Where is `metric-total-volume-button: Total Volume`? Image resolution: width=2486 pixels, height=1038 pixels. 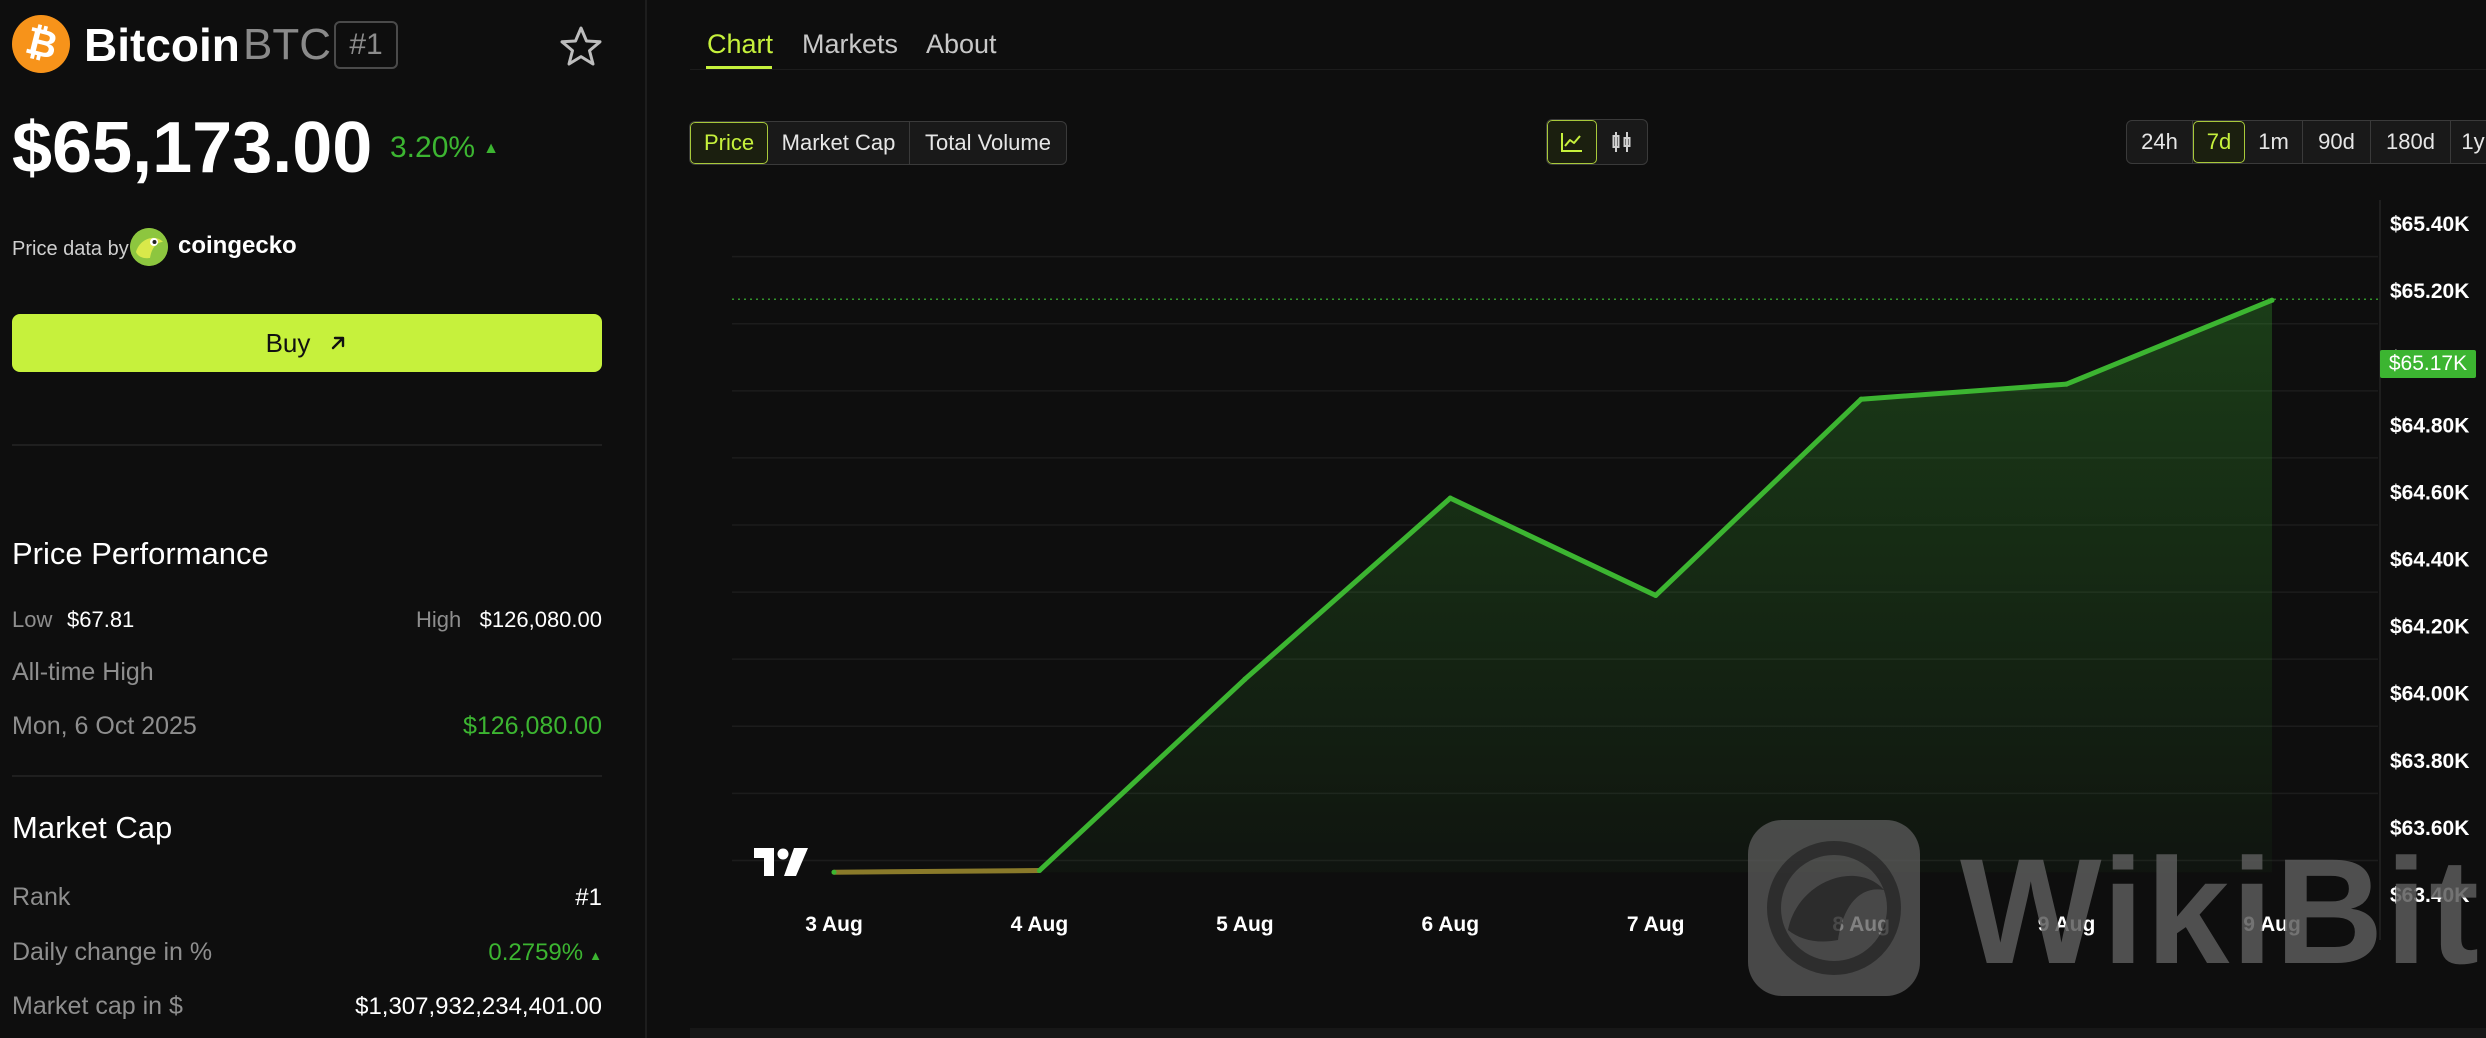
metric-total-volume-button: Total Volume is located at coordinates (988, 143).